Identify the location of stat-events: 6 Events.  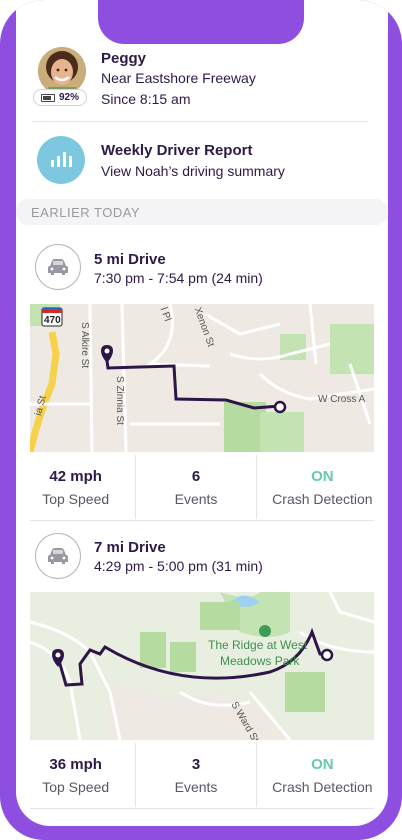
(196, 487).